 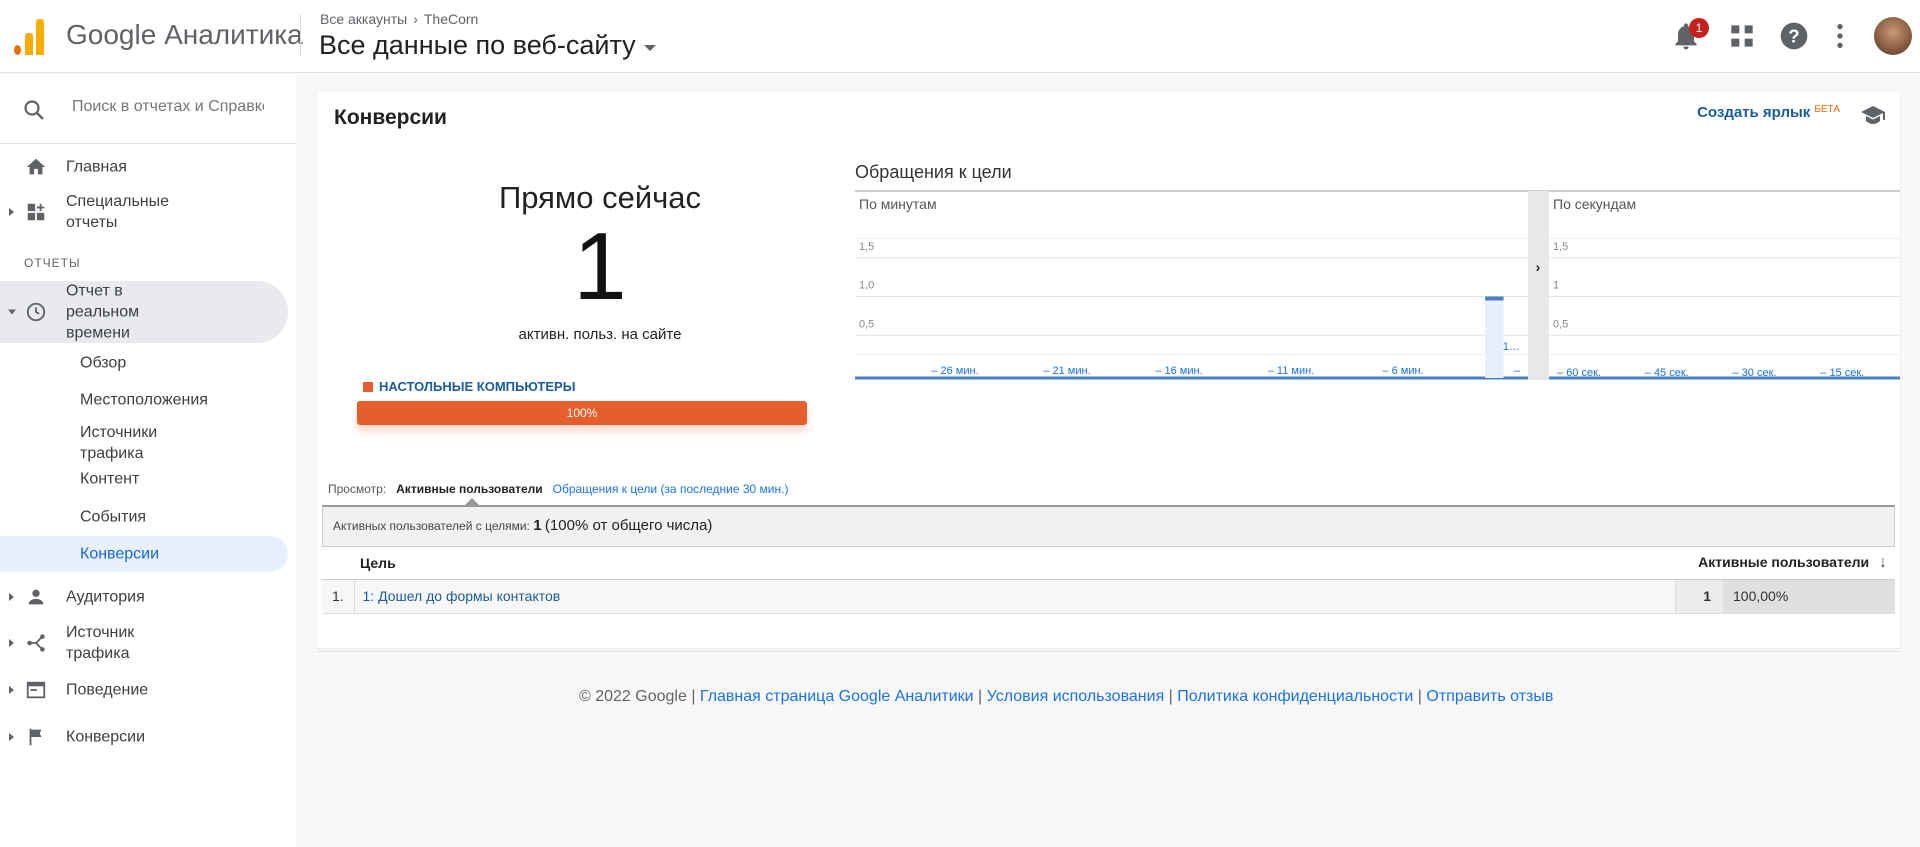 I want to click on footer-link-feedback: Отправить отзыв, so click(x=1489, y=696).